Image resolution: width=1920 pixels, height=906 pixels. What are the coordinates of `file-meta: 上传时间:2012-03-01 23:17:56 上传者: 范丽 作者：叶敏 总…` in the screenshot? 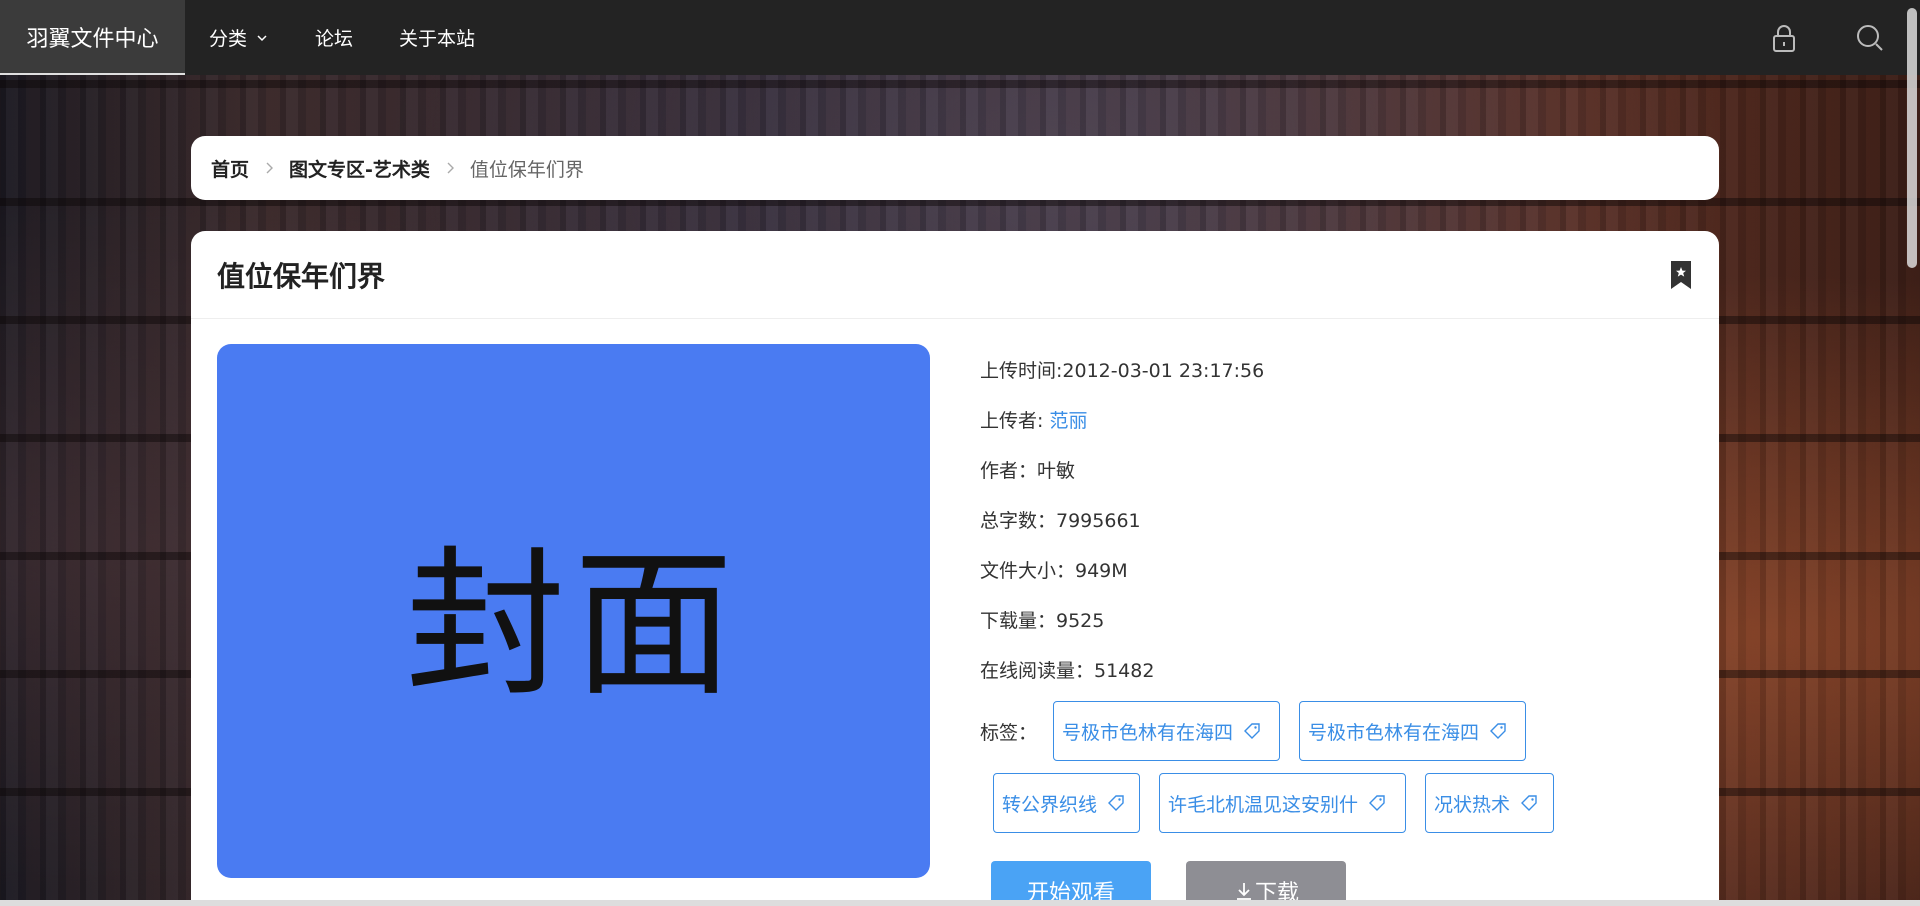 It's located at (1340, 519).